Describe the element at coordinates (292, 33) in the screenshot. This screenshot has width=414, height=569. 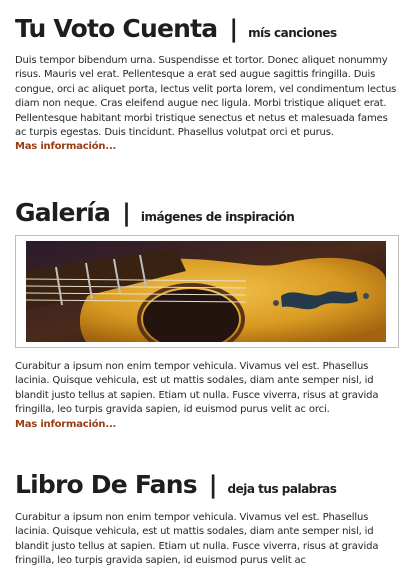
I see `section-subtitle: mís canciones` at that location.